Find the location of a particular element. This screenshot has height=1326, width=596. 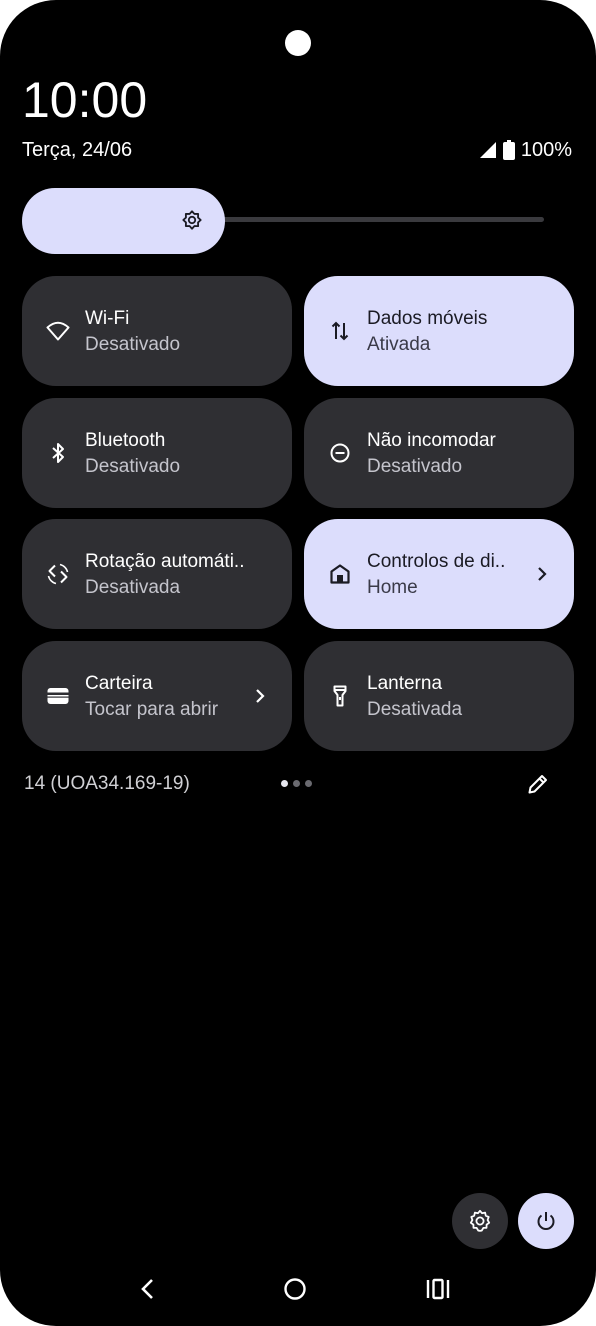

wifi-icon is located at coordinates (58, 331).